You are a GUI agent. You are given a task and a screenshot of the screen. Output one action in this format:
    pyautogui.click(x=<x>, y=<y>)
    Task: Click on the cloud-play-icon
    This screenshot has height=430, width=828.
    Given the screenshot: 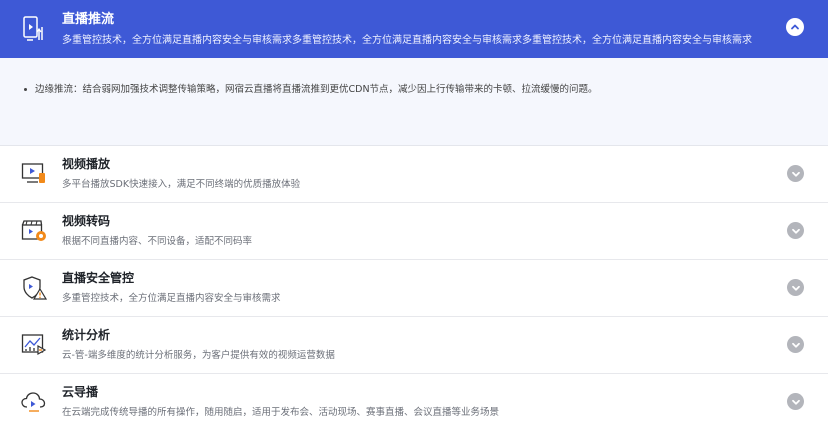 What is the action you would take?
    pyautogui.click(x=34, y=402)
    